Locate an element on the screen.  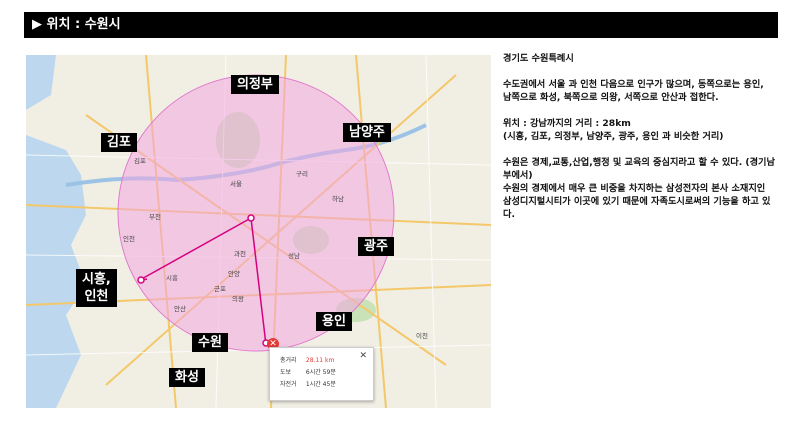
map-label-gimpo-small: 김포 is located at coordinates (140, 161).